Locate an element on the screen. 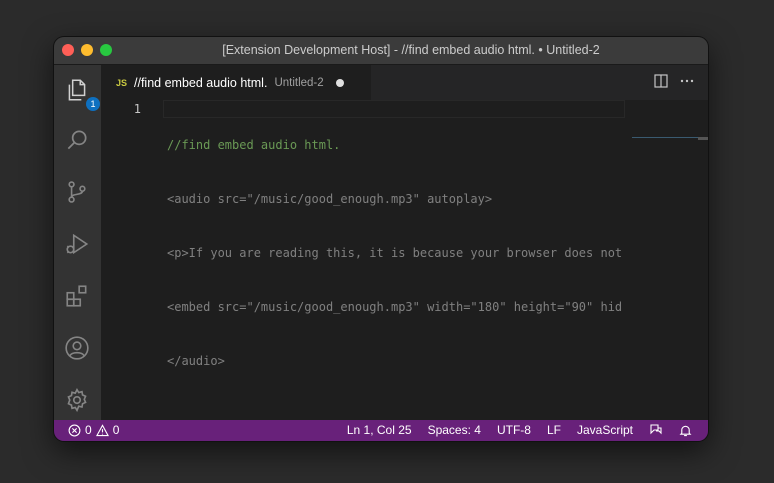 The height and width of the screenshot is (483, 774). warning-count: 0 is located at coordinates (116, 430).